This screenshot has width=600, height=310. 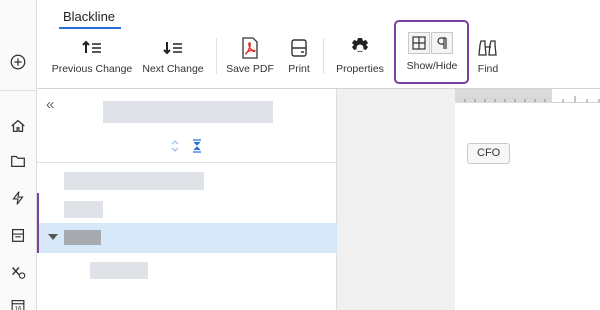 What do you see at coordinates (250, 69) in the screenshot?
I see `save-pdf-label: Save PDF` at bounding box center [250, 69].